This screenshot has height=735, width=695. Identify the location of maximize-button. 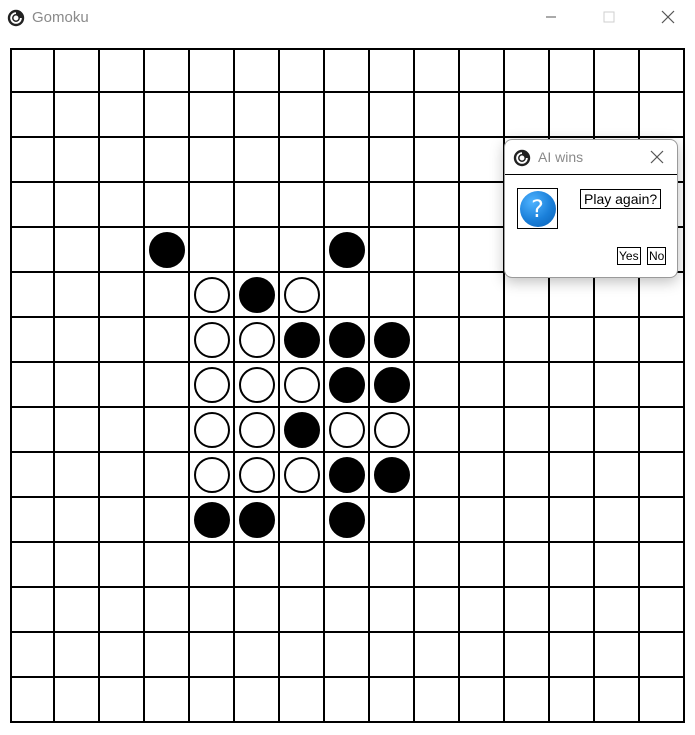
(609, 17).